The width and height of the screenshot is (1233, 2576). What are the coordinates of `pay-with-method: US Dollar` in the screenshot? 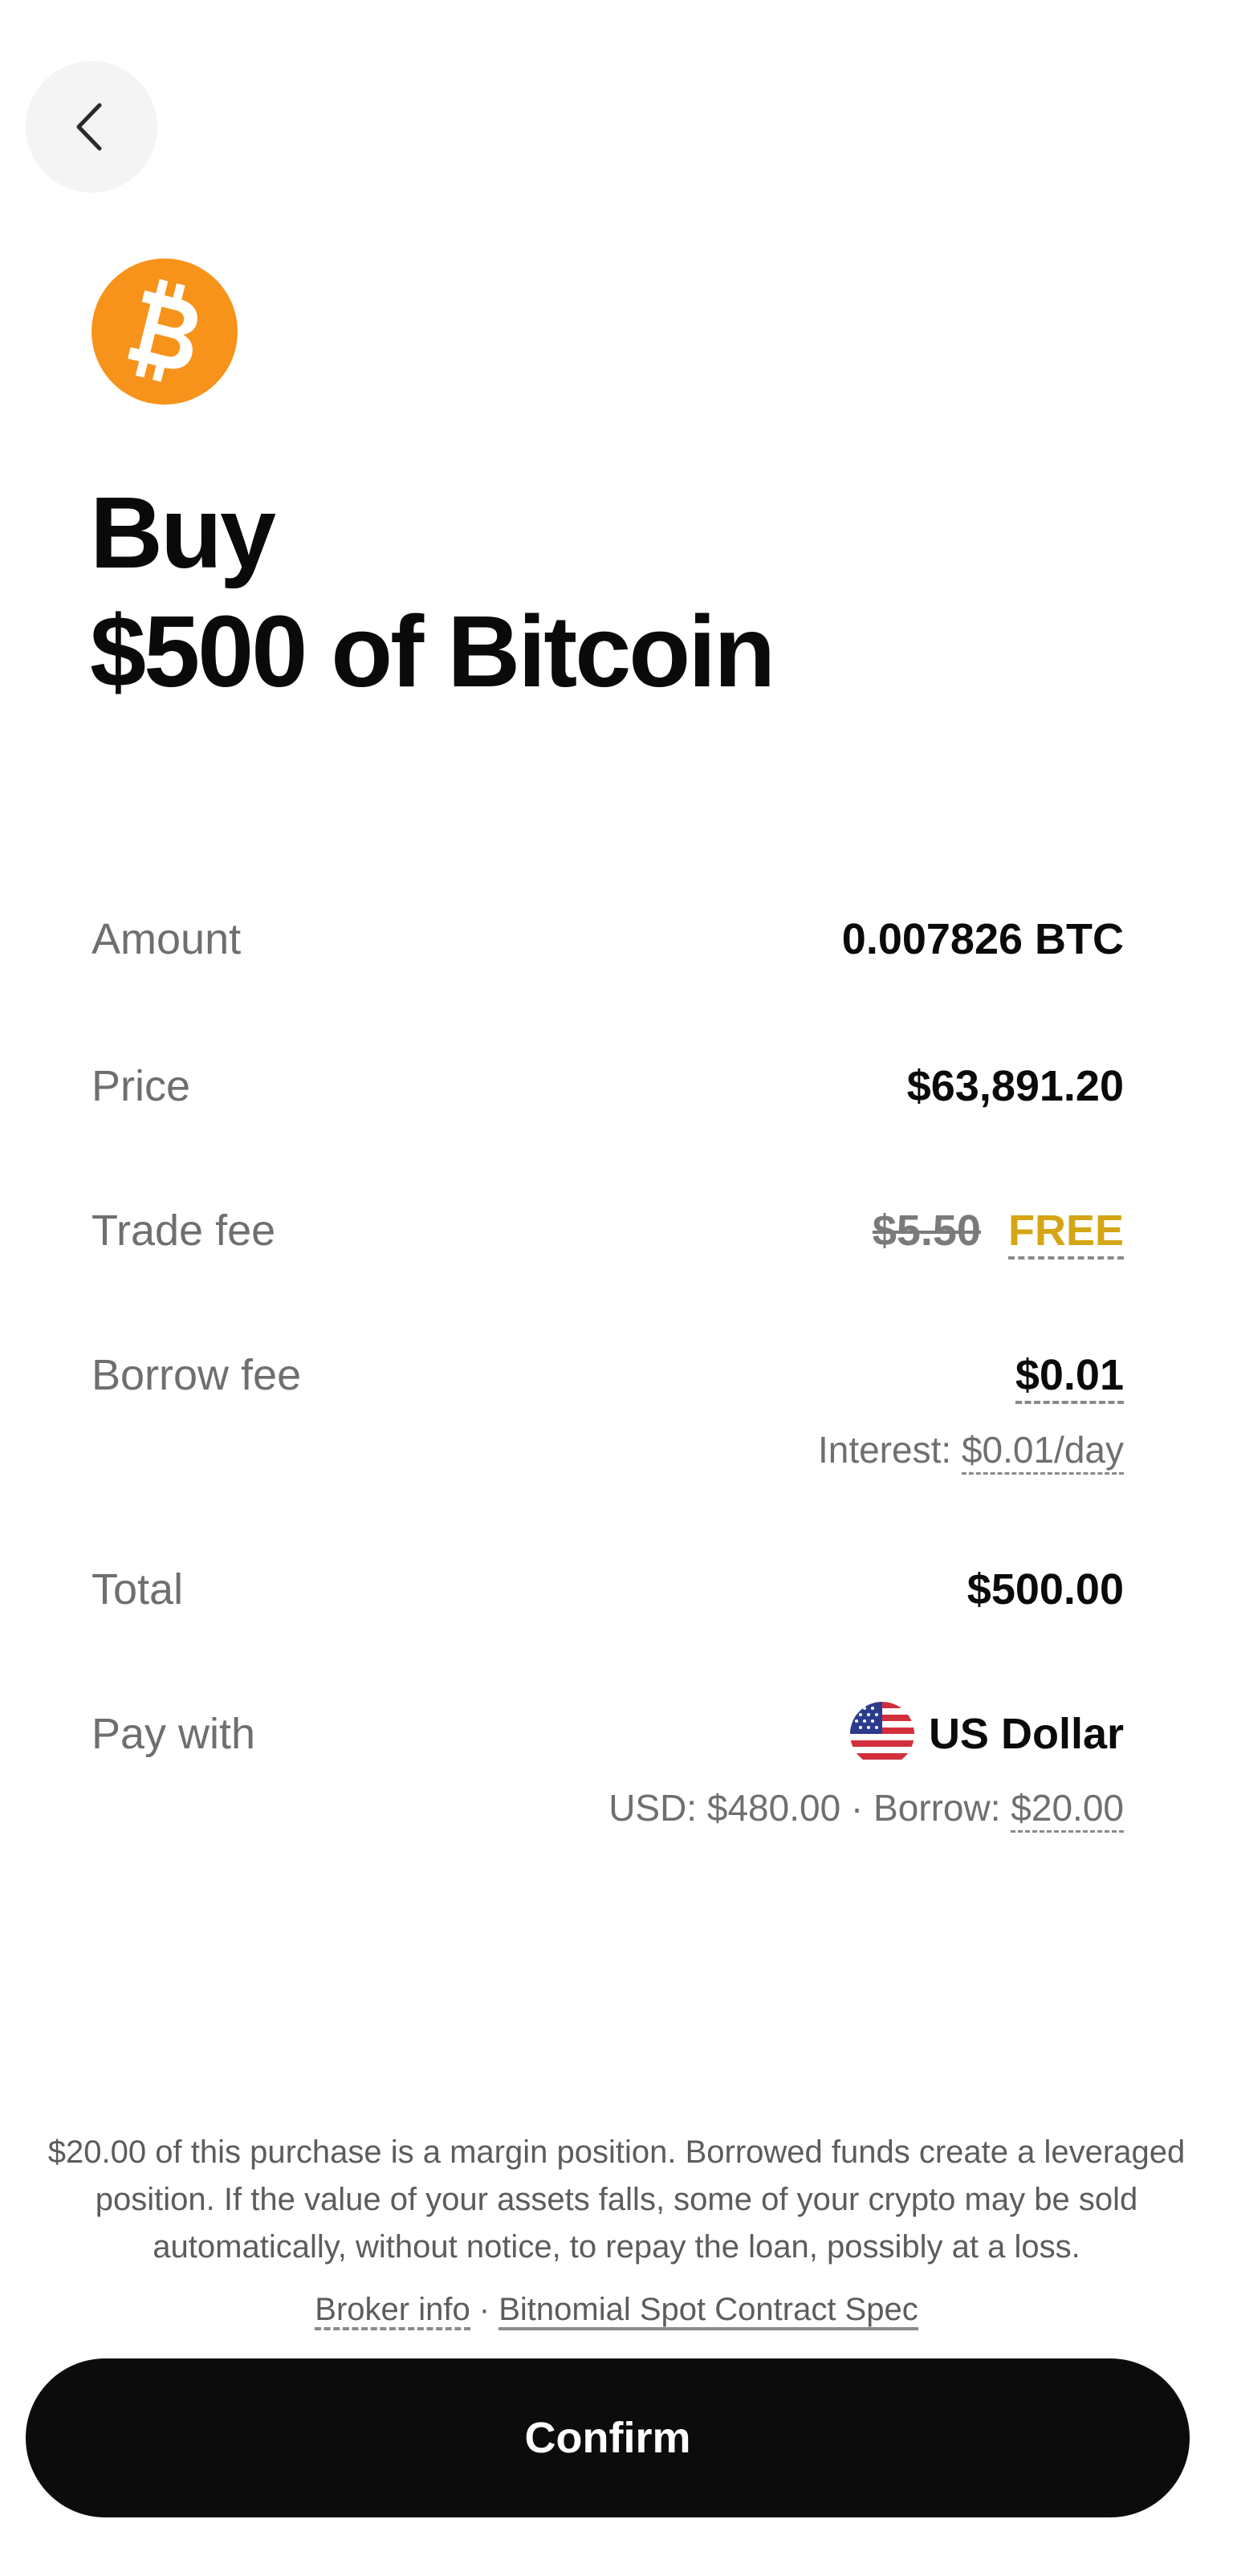 It's located at (986, 1733).